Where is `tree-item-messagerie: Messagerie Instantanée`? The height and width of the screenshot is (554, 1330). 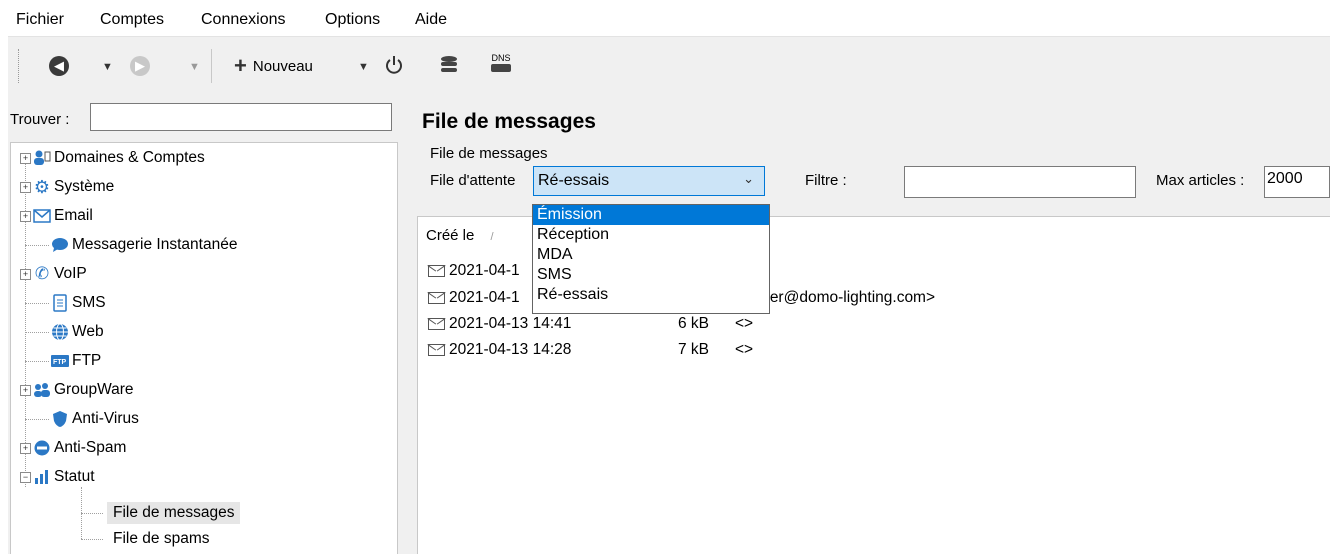
tree-item-messagerie: Messagerie Instantanée is located at coordinates (144, 245).